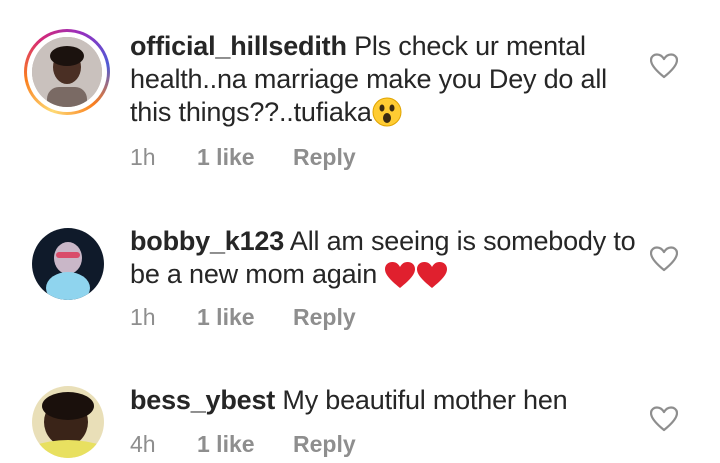  I want to click on comment-text: bess_ybest My beautiful mother hen, so click(385, 400).